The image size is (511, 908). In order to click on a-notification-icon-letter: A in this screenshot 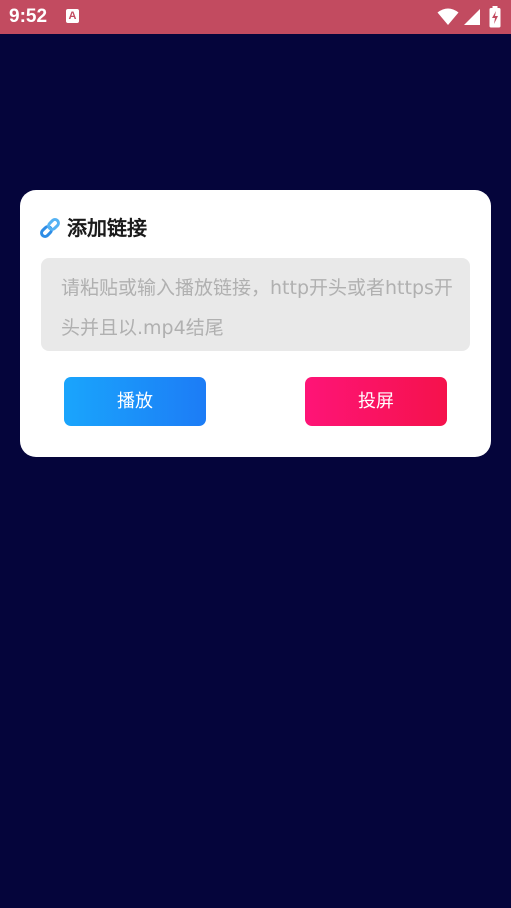, I will do `click(72, 16)`.